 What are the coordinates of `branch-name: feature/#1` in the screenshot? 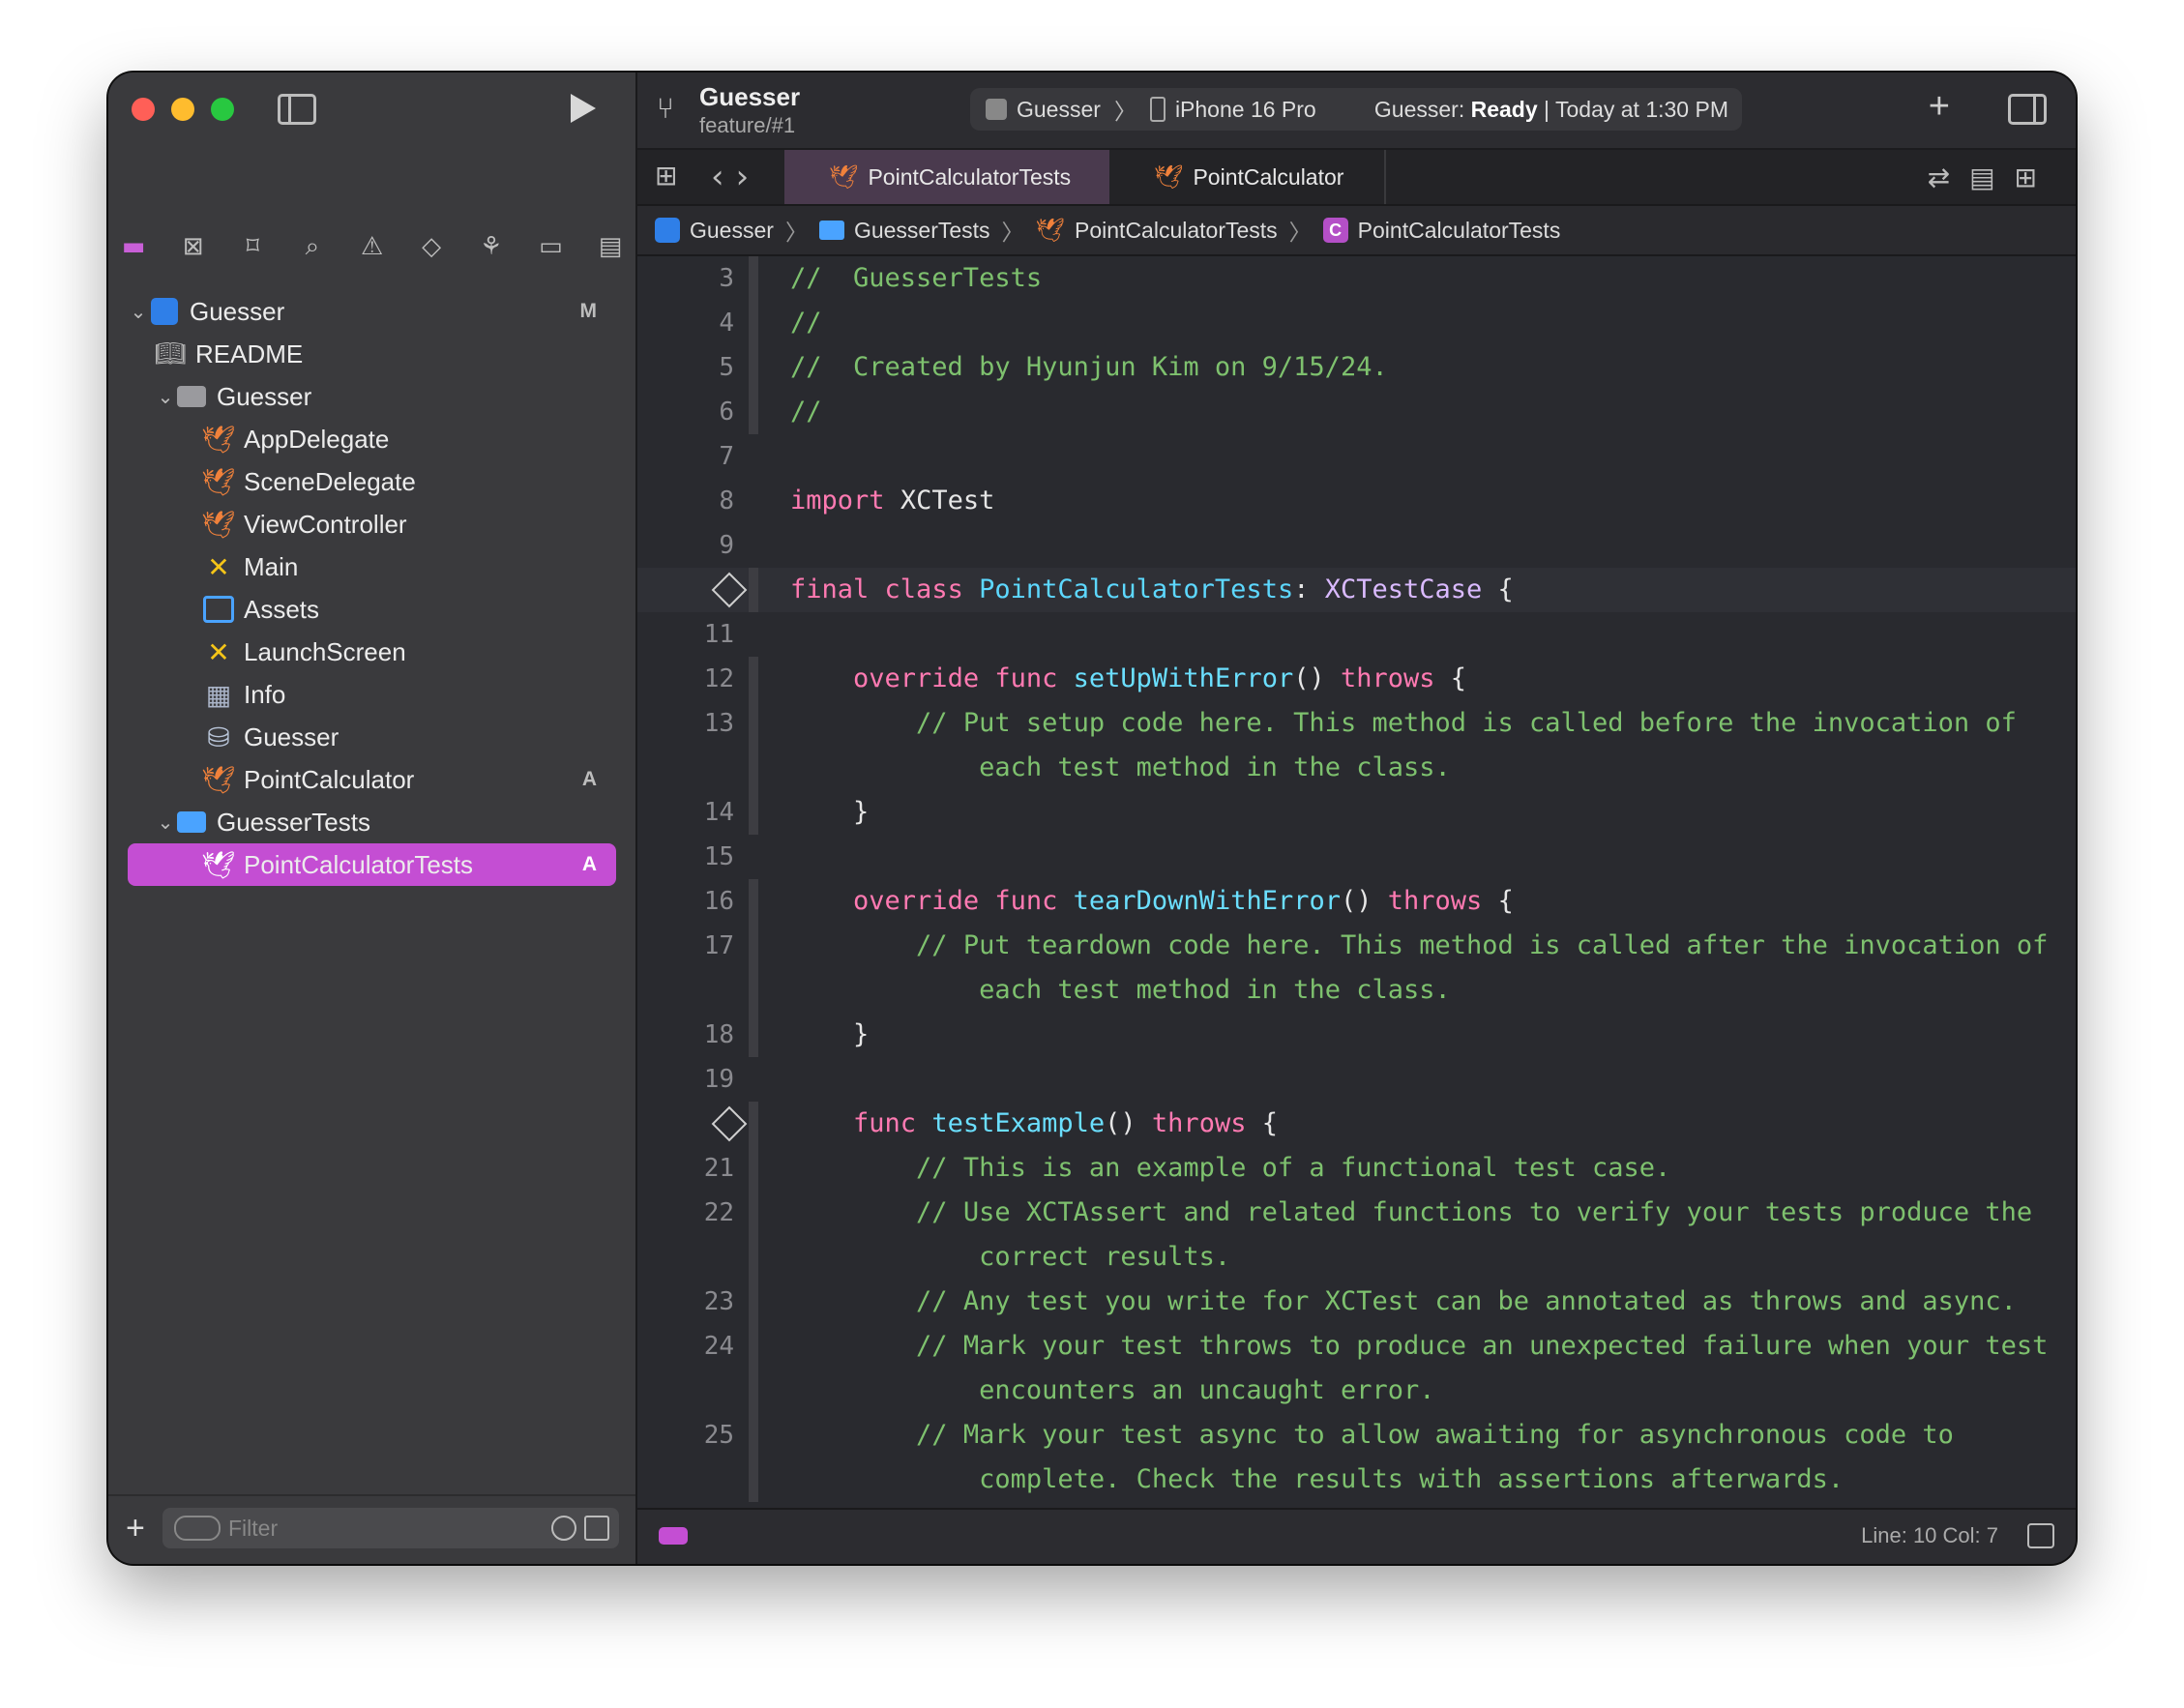 It's located at (747, 125).